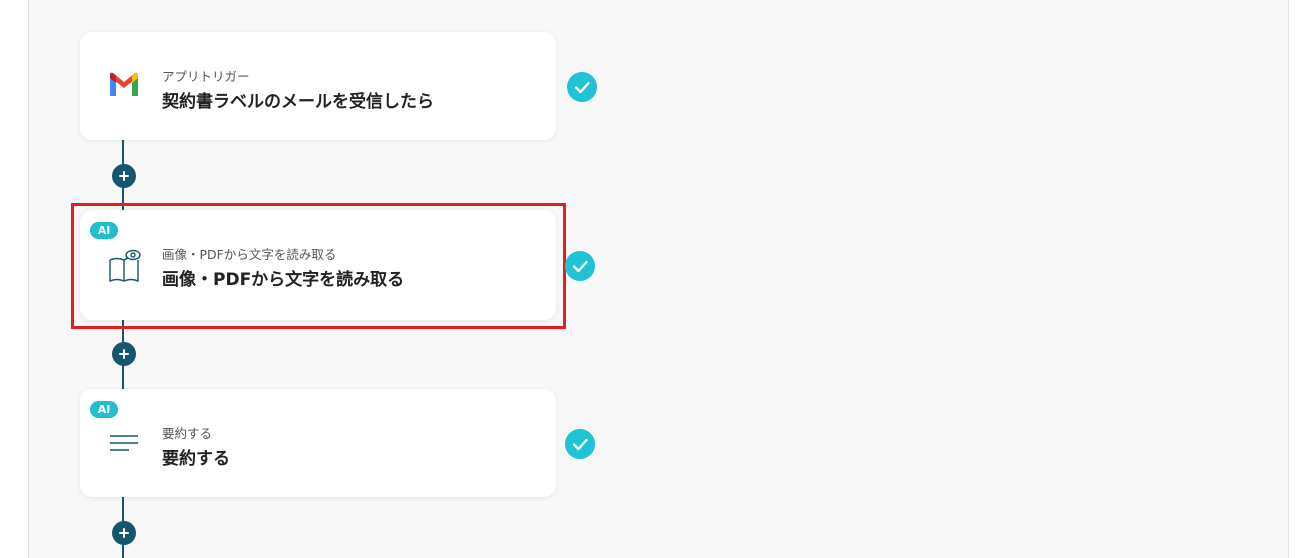  Describe the element at coordinates (298, 102) in the screenshot. I see `step-title: 契約書ラベルのメールを受信したら` at that location.